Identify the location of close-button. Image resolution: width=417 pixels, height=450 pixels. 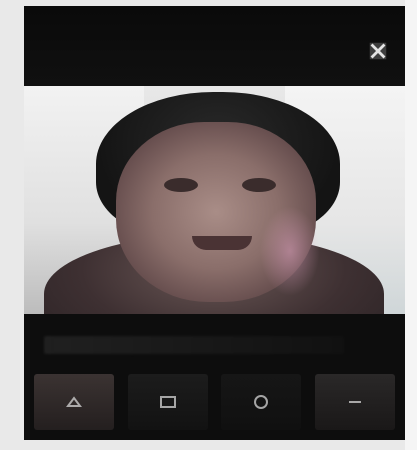
(378, 51).